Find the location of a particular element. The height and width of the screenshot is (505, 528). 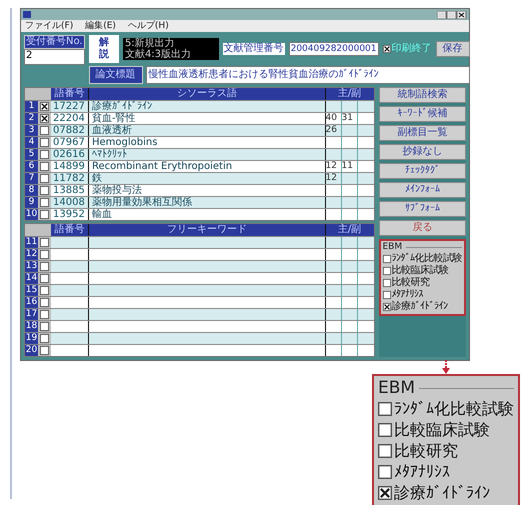

row-number: 16 is located at coordinates (31, 302).